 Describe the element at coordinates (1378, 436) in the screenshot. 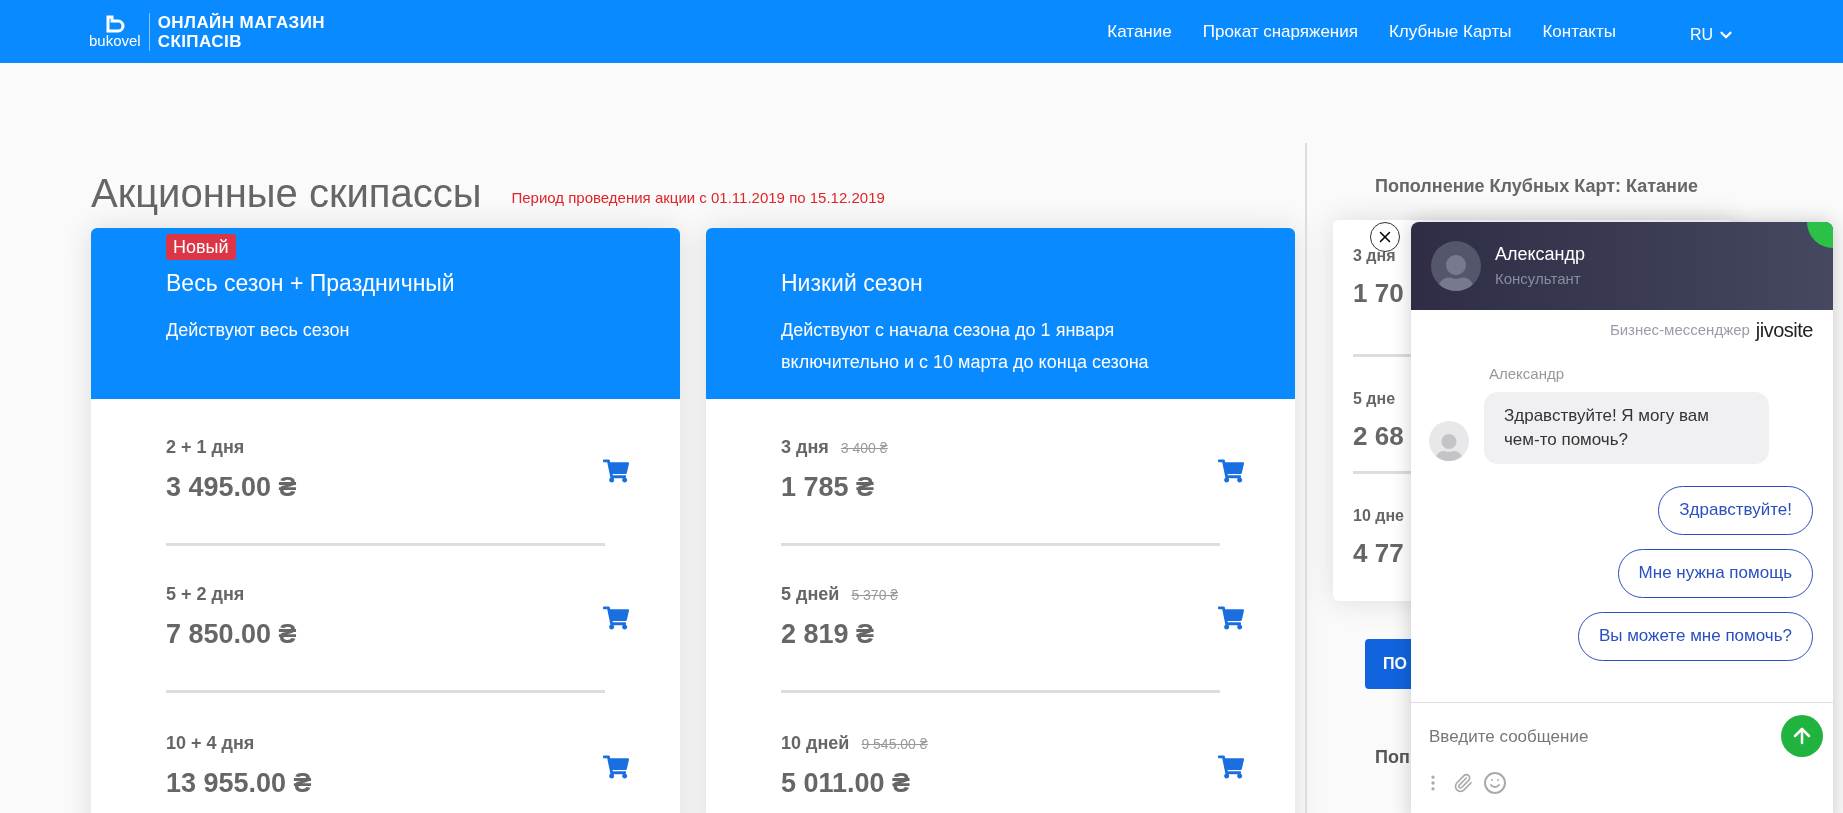

I see `pass-price: 2 68` at that location.